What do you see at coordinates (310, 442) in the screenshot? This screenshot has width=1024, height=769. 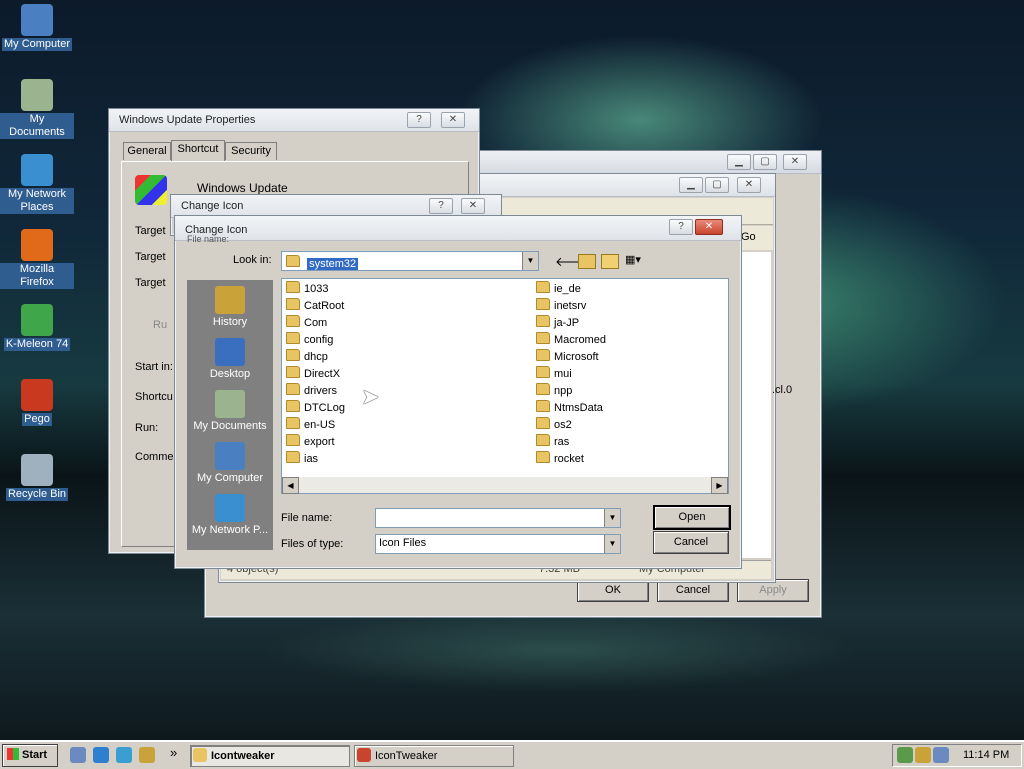 I see `folder-item: export` at bounding box center [310, 442].